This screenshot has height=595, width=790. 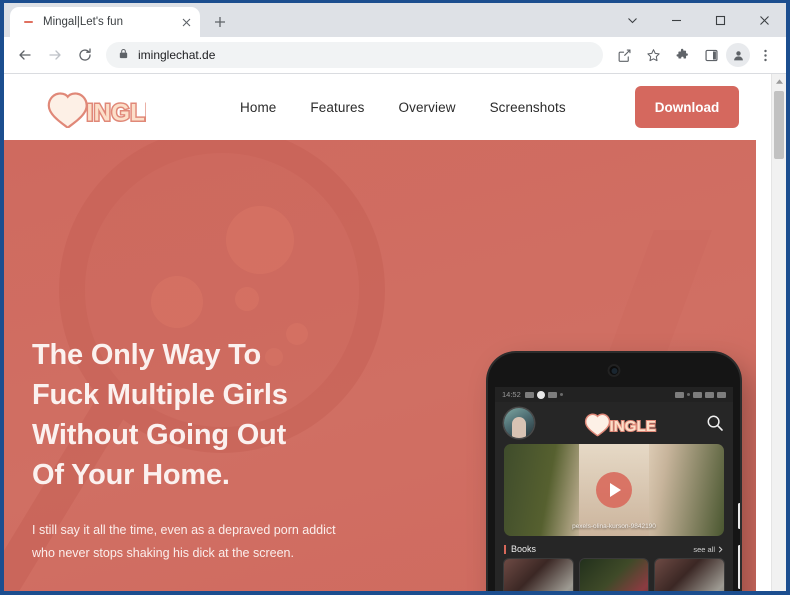 I want to click on status-left-icons, so click(x=543, y=394).